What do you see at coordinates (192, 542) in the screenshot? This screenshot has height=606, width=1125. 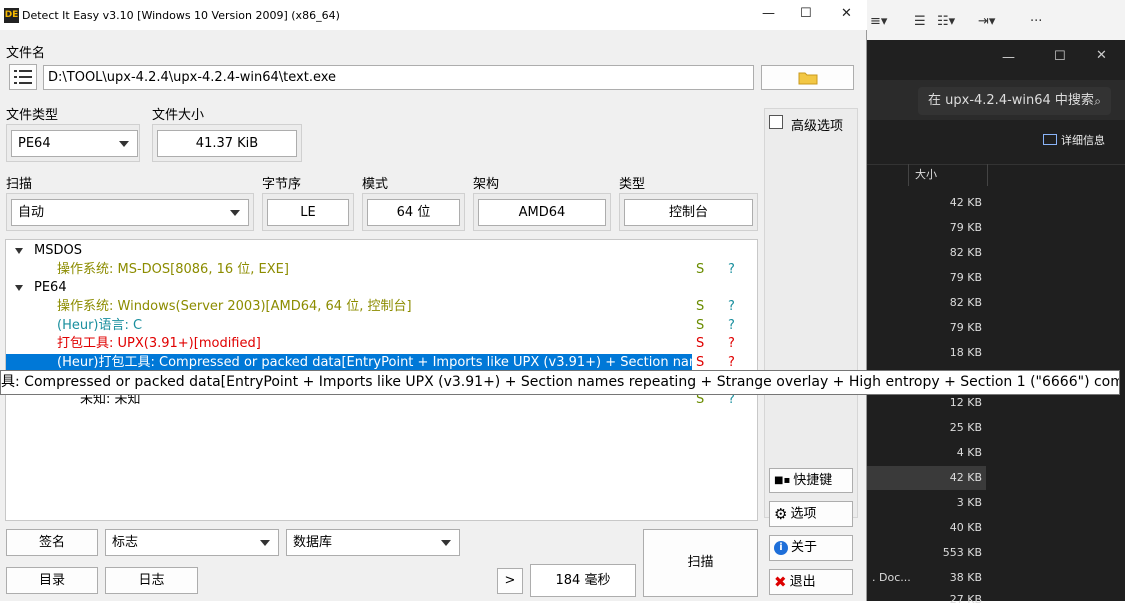 I see `flags-select: 标志` at bounding box center [192, 542].